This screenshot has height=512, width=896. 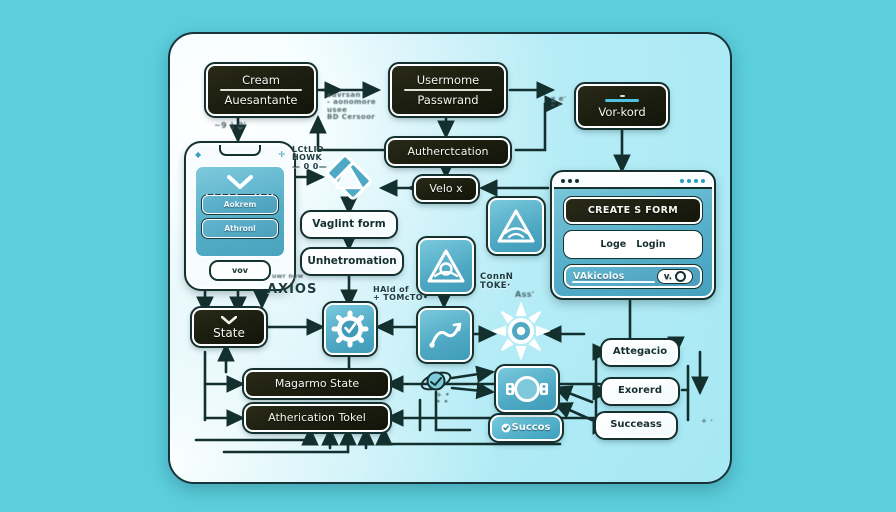 What do you see at coordinates (240, 150) in the screenshot?
I see `phone-notch` at bounding box center [240, 150].